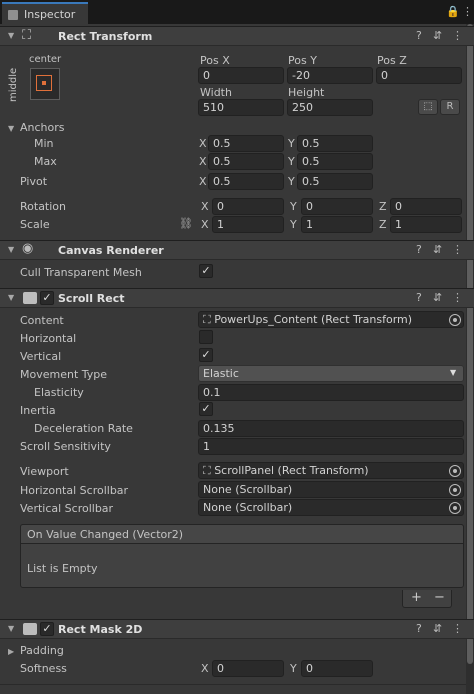 The height and width of the screenshot is (694, 474). Describe the element at coordinates (246, 161) in the screenshot. I see `anchor-max-x-input: 0.5` at that location.